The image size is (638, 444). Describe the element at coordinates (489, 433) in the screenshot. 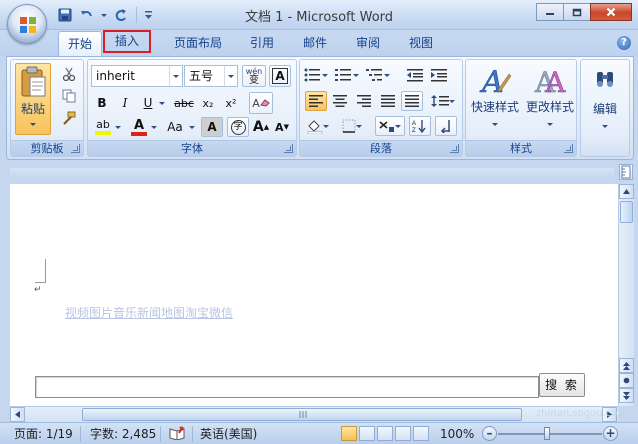

I see `zoom-out-button: –` at that location.